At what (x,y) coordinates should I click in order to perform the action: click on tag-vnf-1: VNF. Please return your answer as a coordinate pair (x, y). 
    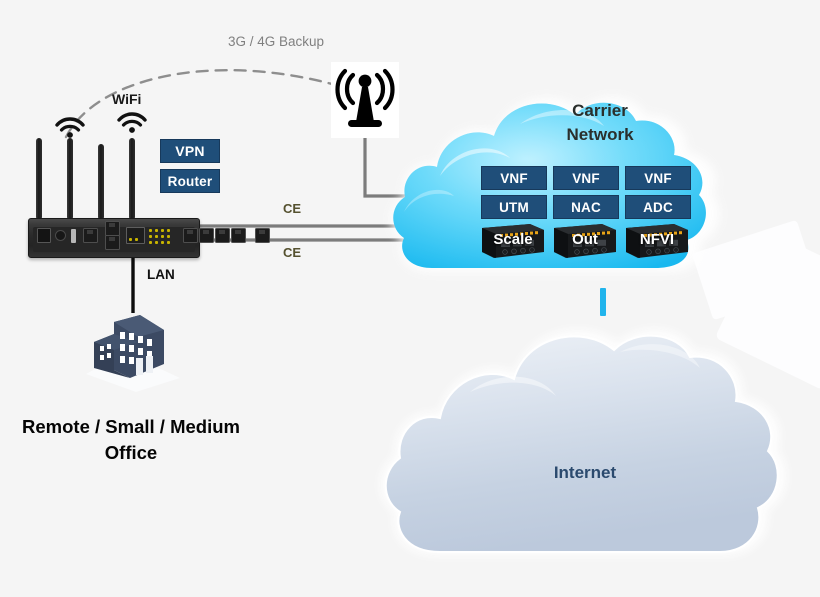
    Looking at the image, I should click on (514, 178).